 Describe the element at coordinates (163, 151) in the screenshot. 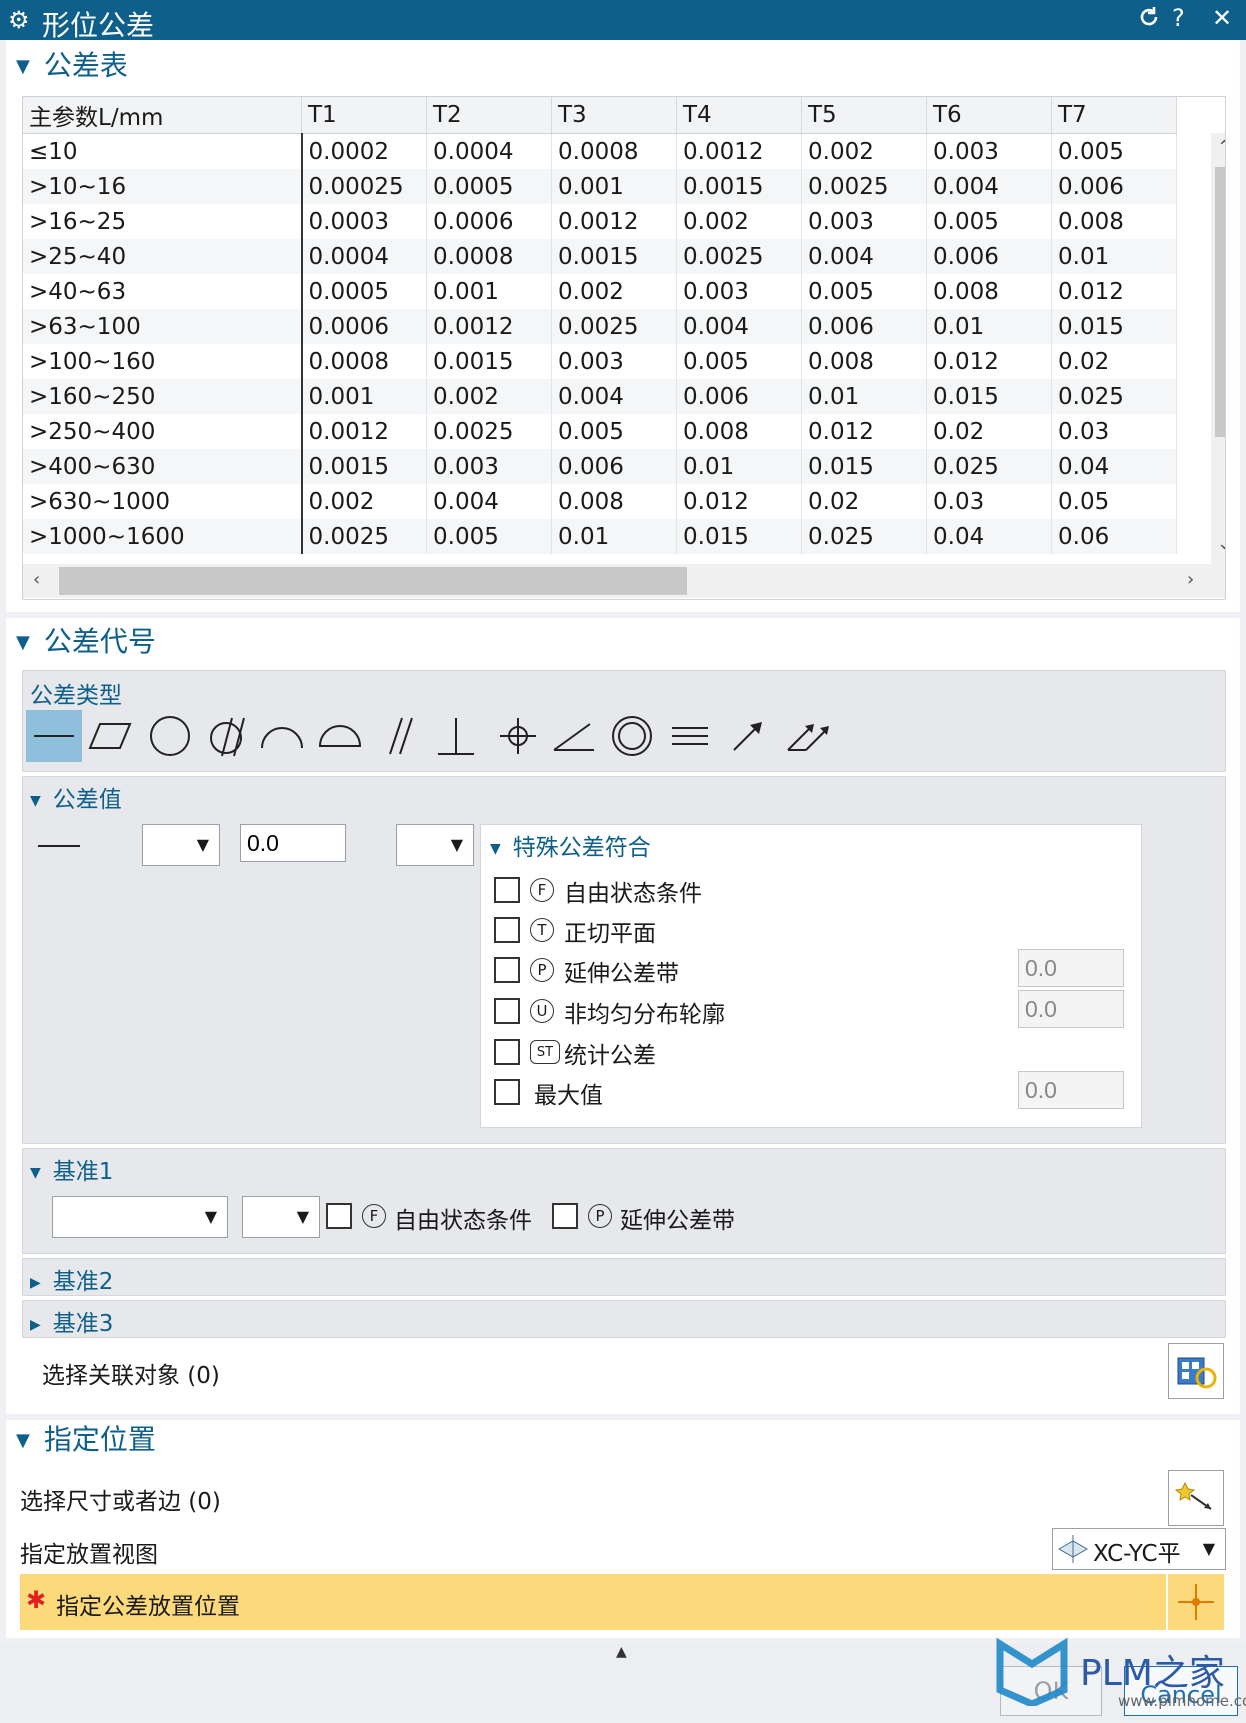

I see `row-range-cell: ≤10` at that location.